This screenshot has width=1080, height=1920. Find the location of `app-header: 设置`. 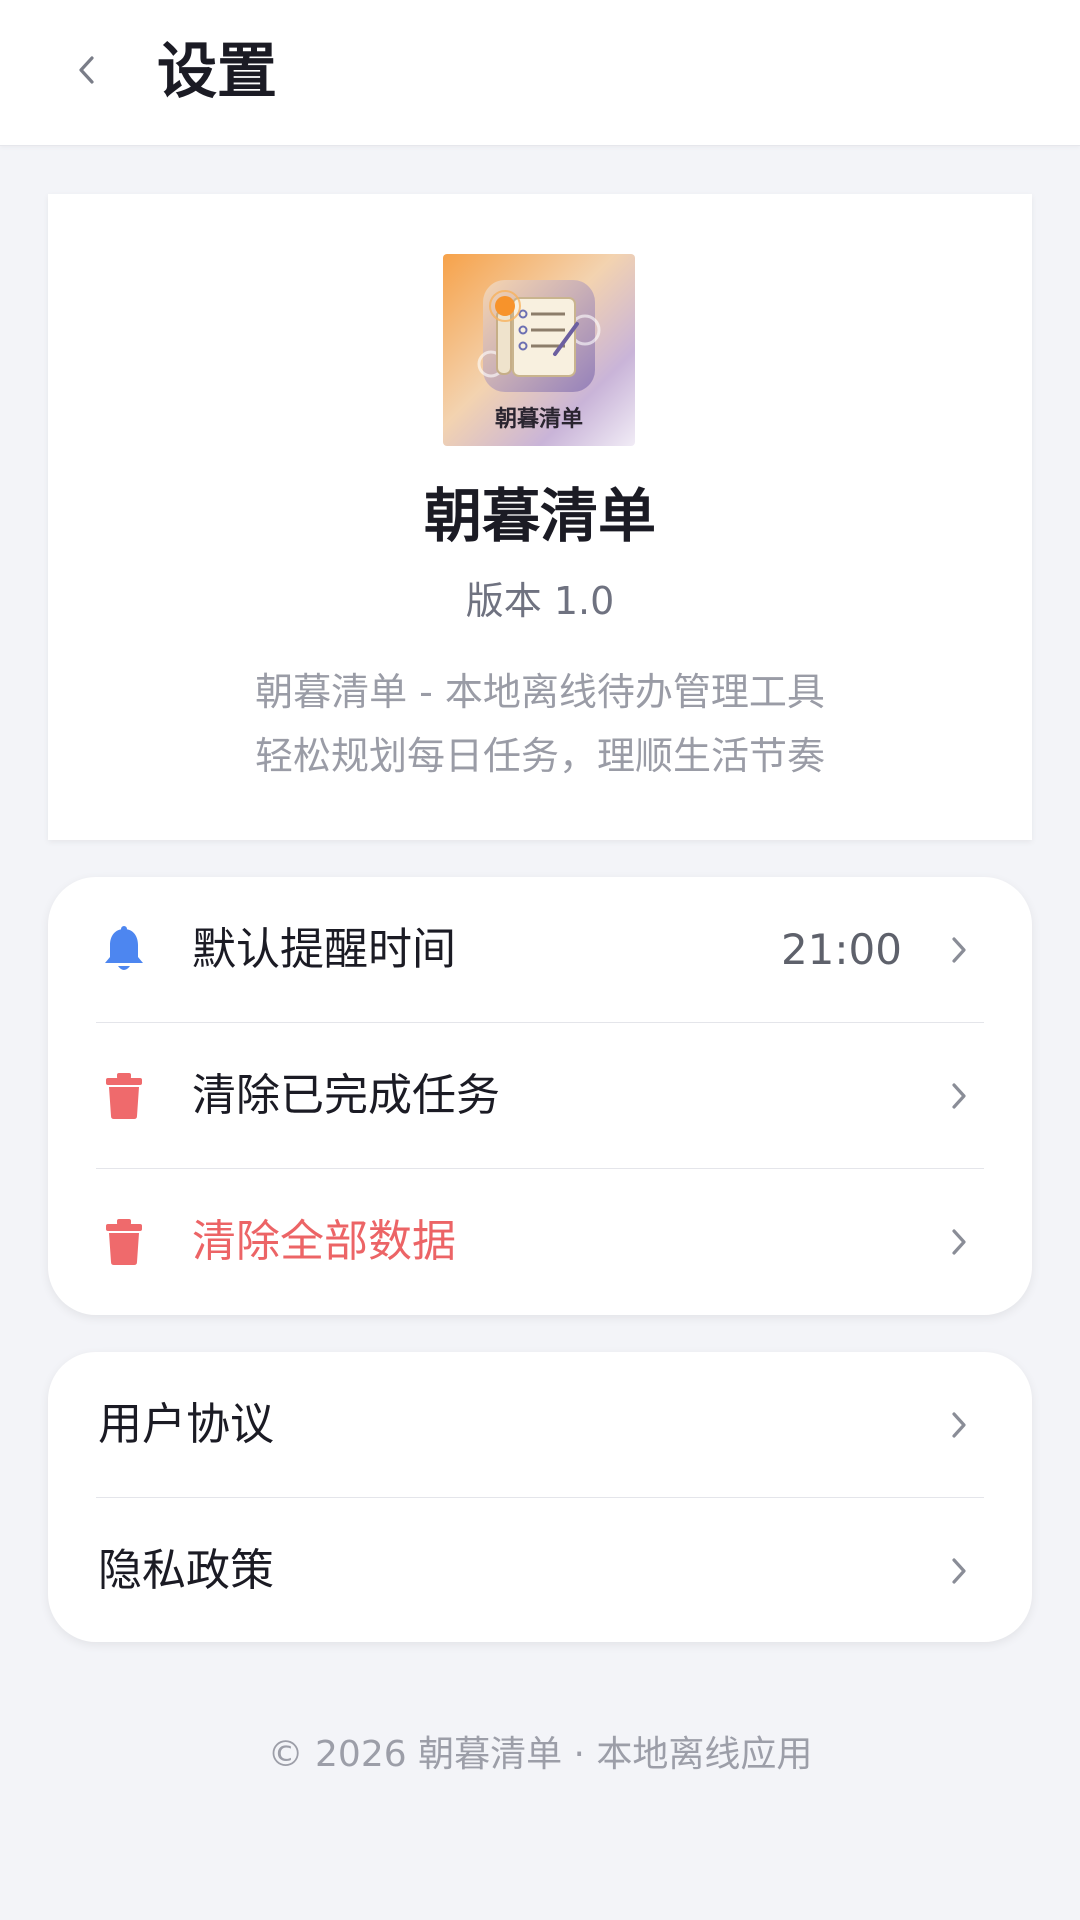

app-header: 设置 is located at coordinates (540, 73).